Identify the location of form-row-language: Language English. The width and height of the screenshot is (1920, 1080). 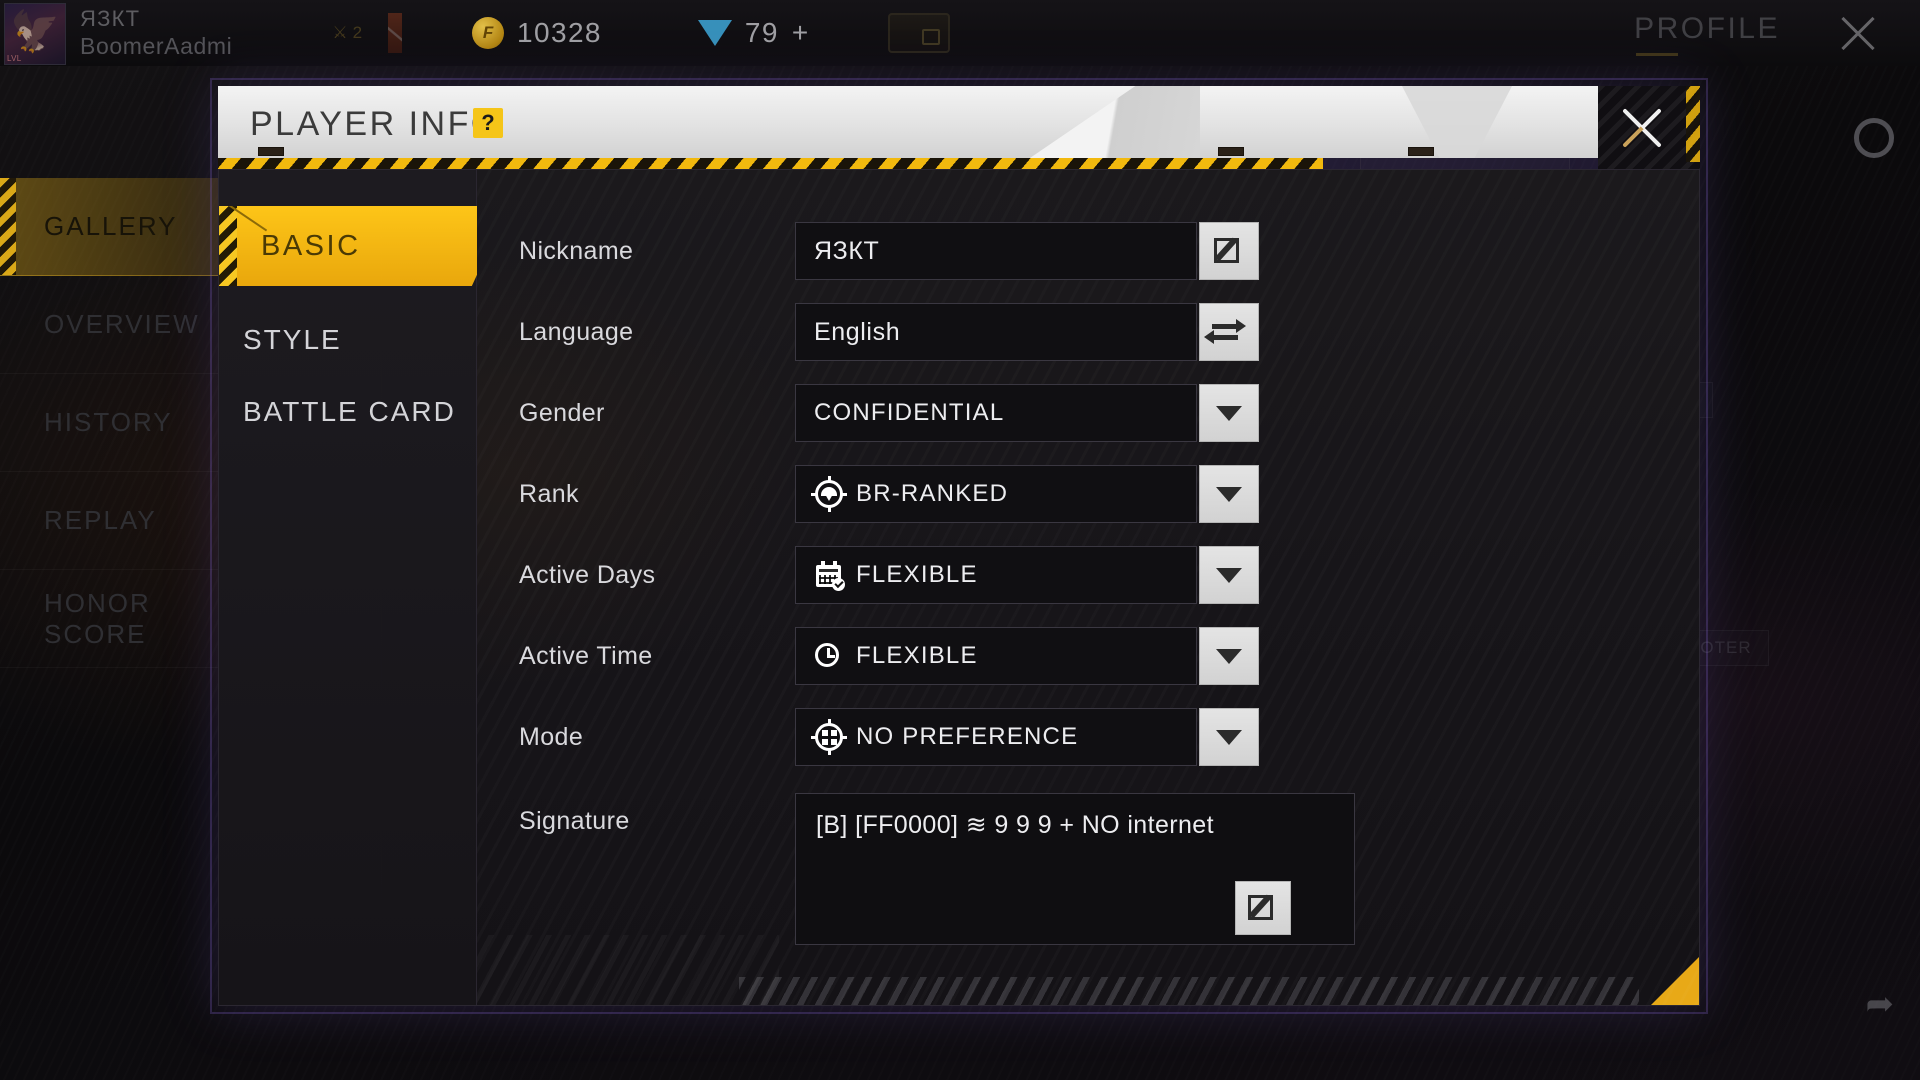
(1088, 332).